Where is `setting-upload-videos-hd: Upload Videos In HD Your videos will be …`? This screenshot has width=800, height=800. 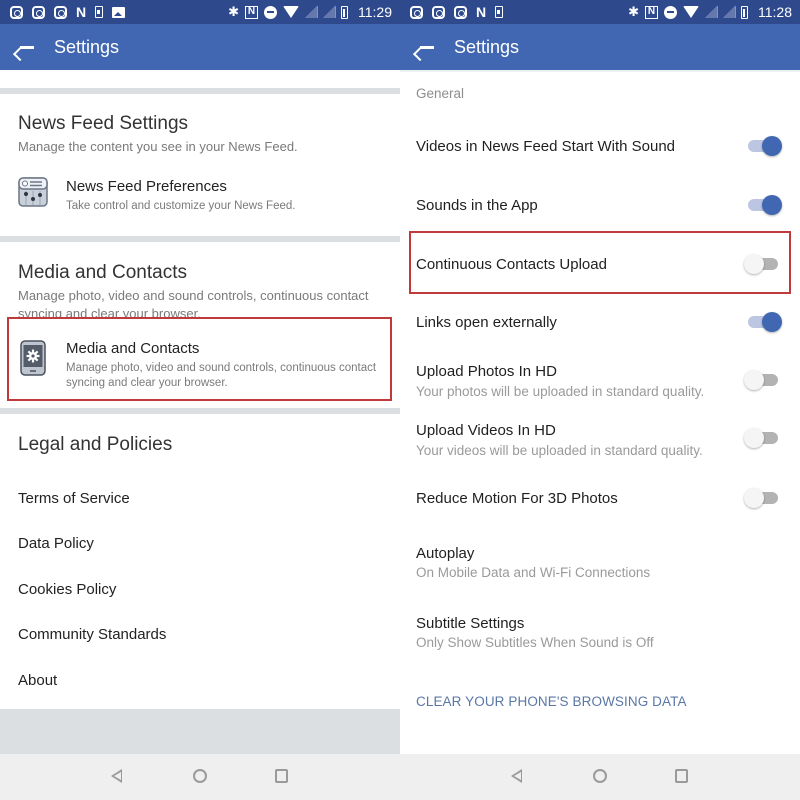
setting-upload-videos-hd: Upload Videos In HD Your videos will be … is located at coordinates (600, 441).